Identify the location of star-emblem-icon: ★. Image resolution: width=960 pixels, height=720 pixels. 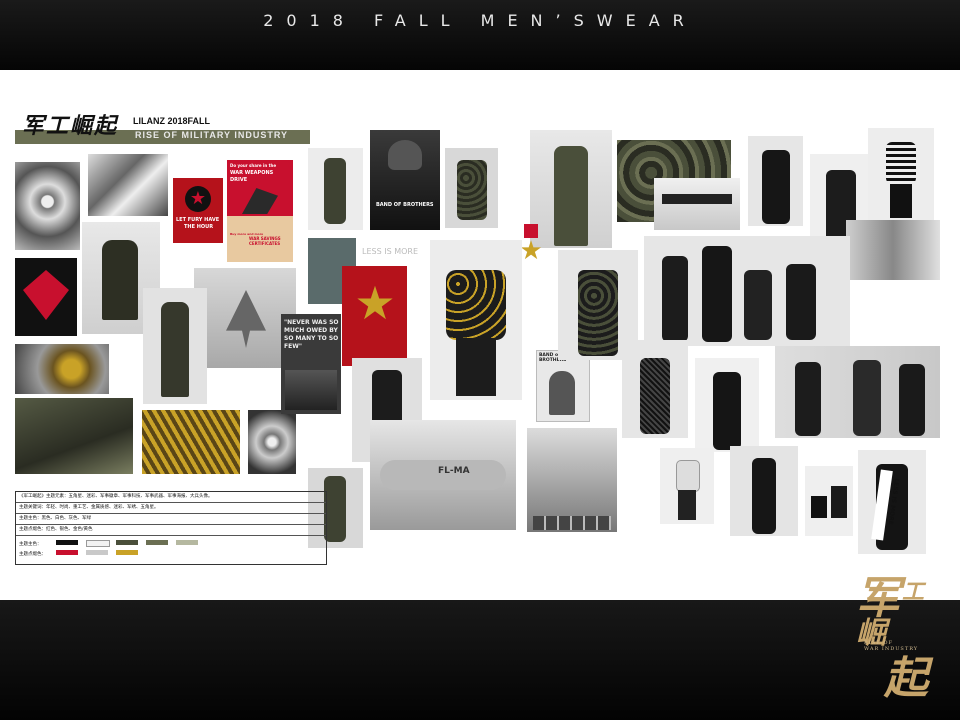
(198, 199).